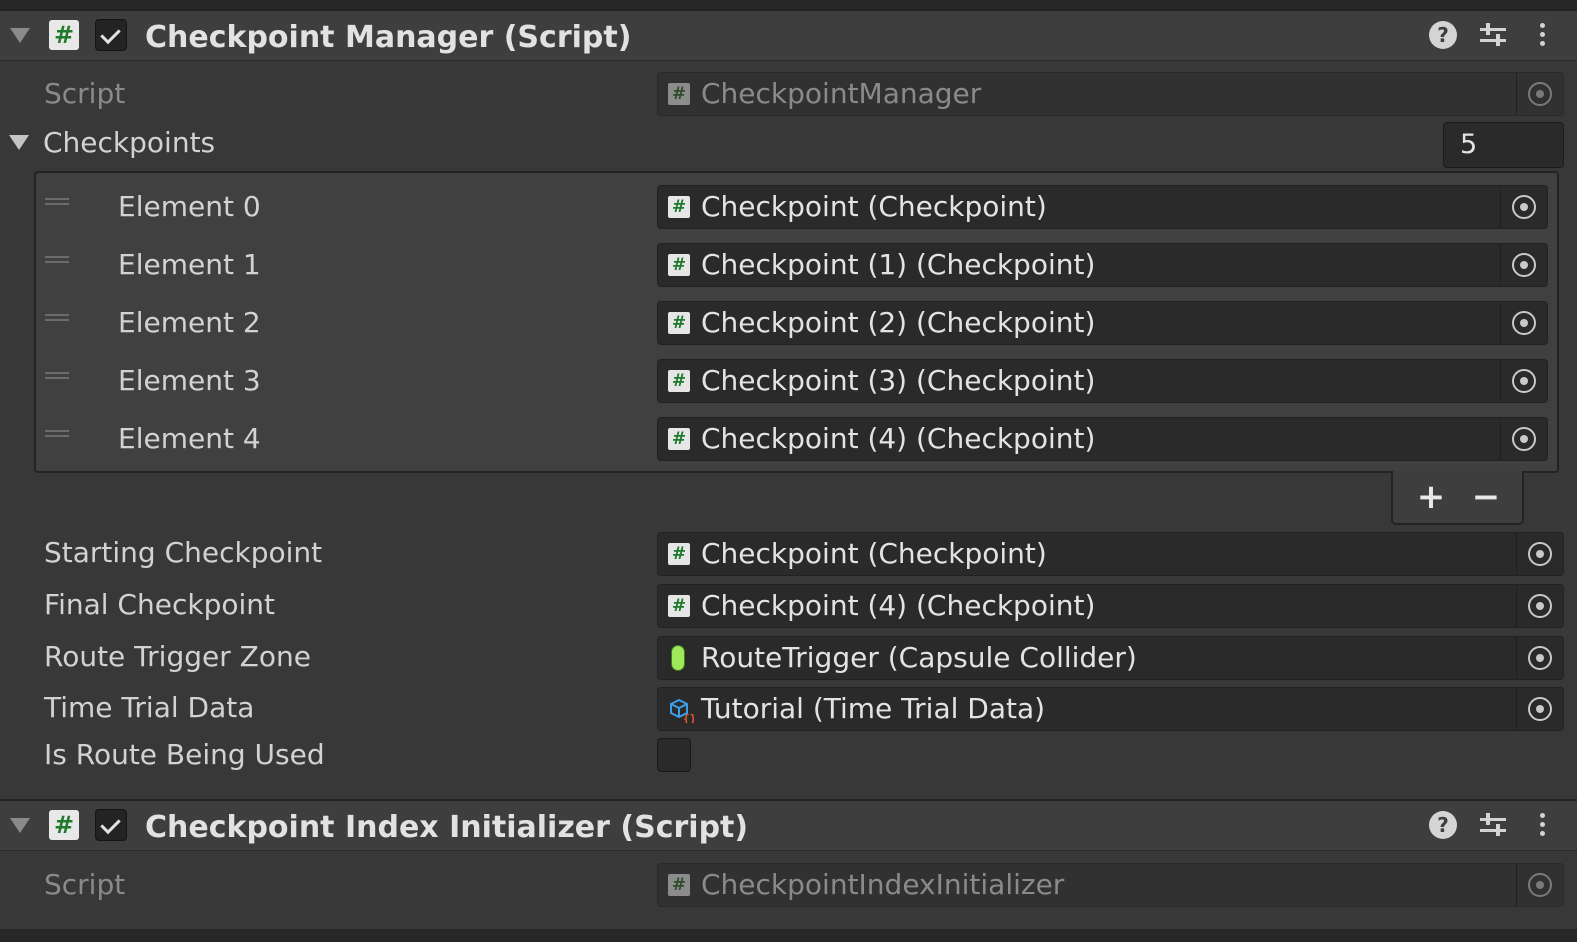 The image size is (1577, 942). I want to click on element-value: Checkpoint (3) (Checkpoint), so click(898, 380).